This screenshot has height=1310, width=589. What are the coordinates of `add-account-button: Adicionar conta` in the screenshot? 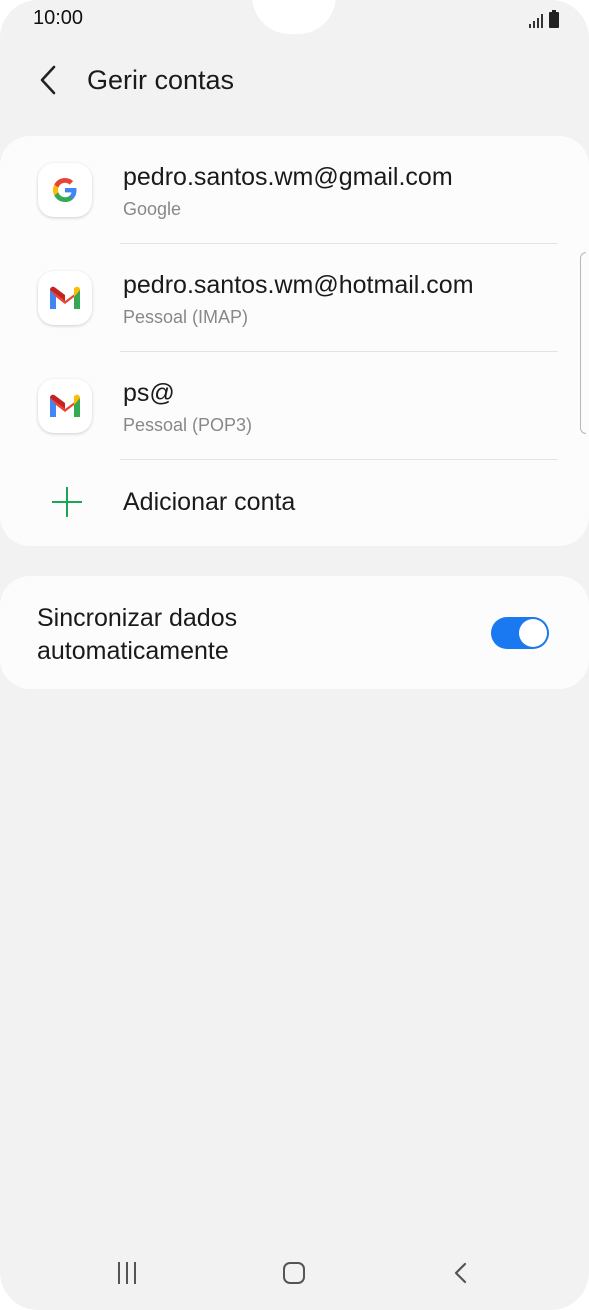 It's located at (294, 503).